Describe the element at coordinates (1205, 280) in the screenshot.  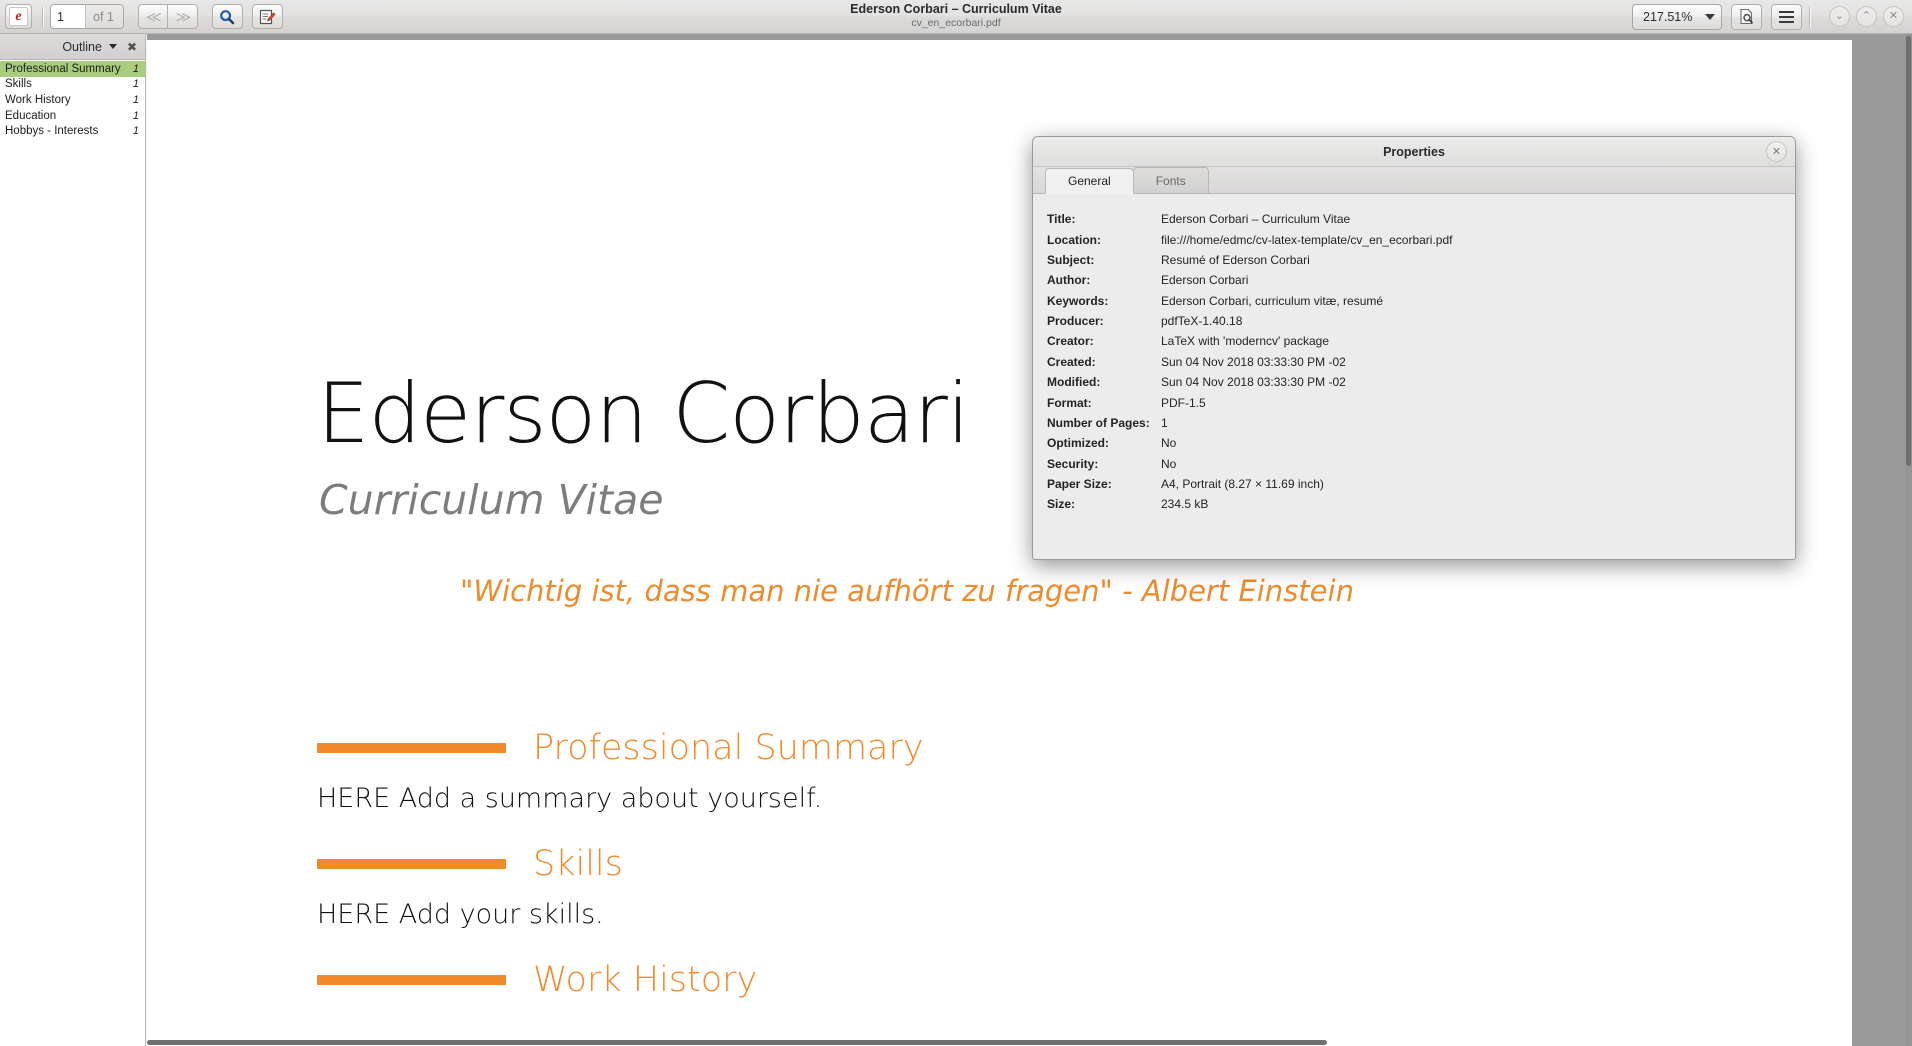
I see `property-value: Ederson Corbari` at that location.